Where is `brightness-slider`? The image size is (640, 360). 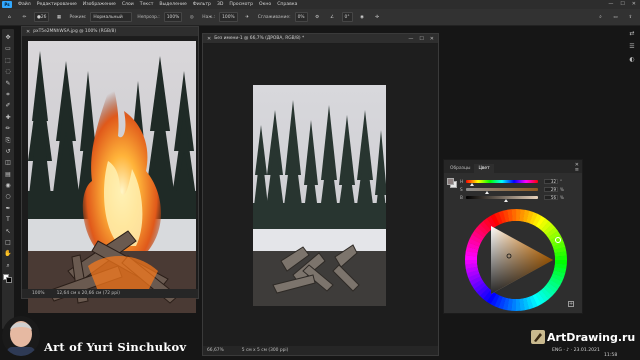 brightness-slider is located at coordinates (502, 198).